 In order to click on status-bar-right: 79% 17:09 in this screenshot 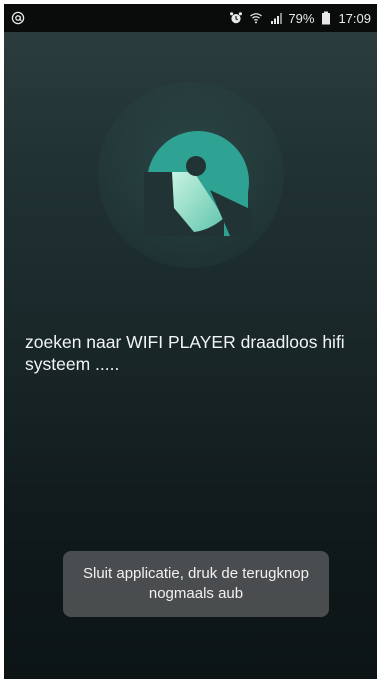, I will do `click(299, 18)`.